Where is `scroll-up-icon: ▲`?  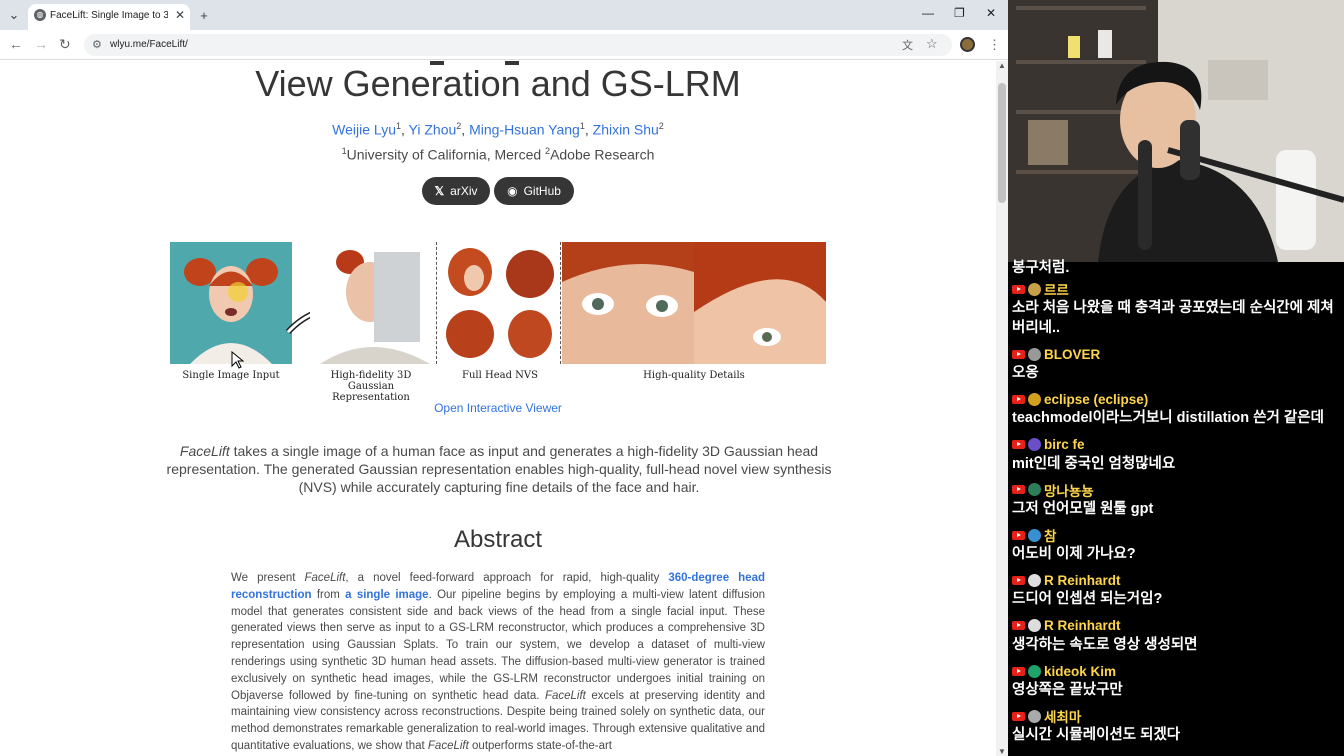 scroll-up-icon: ▲ is located at coordinates (1002, 65).